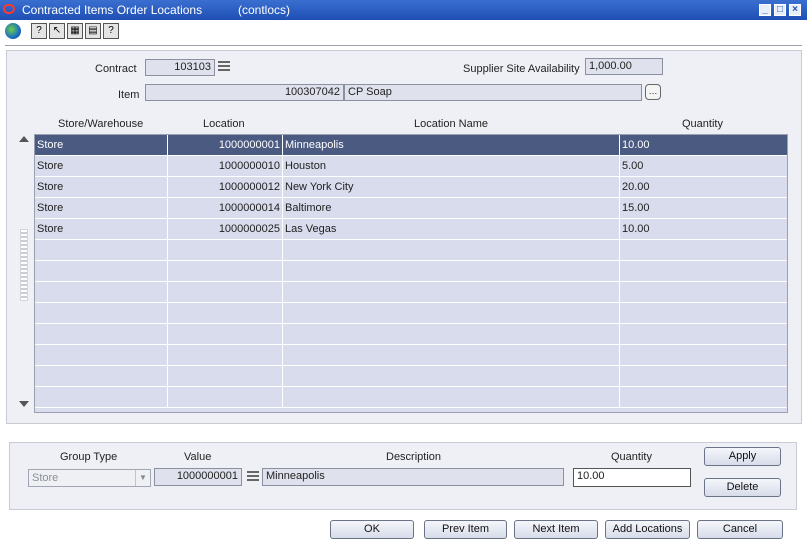  Describe the element at coordinates (129, 95) in the screenshot. I see `item-label: Item` at that location.